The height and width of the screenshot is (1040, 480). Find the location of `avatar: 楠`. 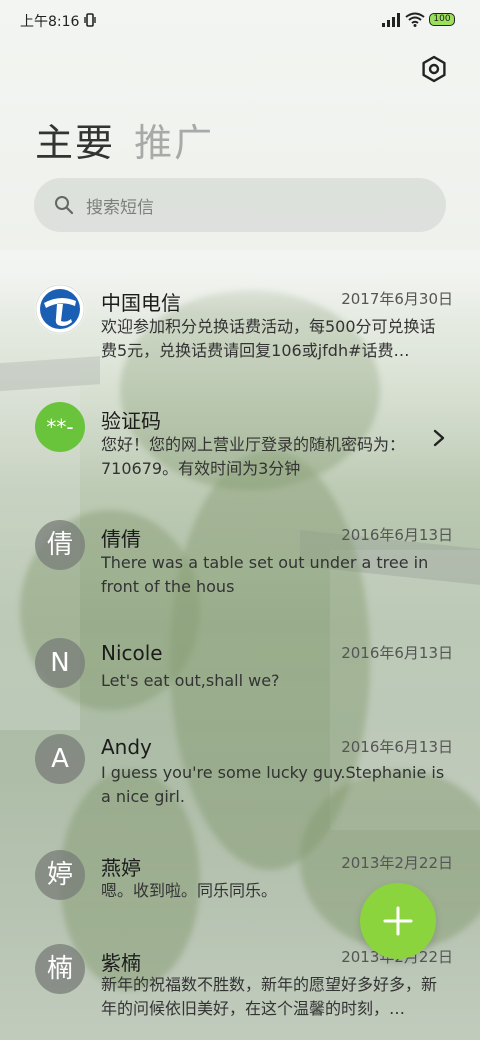

avatar: 楠 is located at coordinates (60, 969).